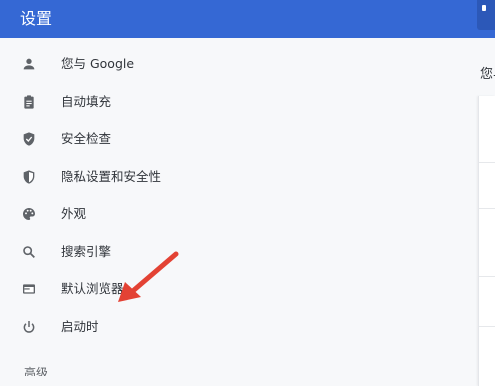 The width and height of the screenshot is (495, 386). Describe the element at coordinates (111, 176) in the screenshot. I see `sidebar-item-label: 隐私设置和安全性` at that location.